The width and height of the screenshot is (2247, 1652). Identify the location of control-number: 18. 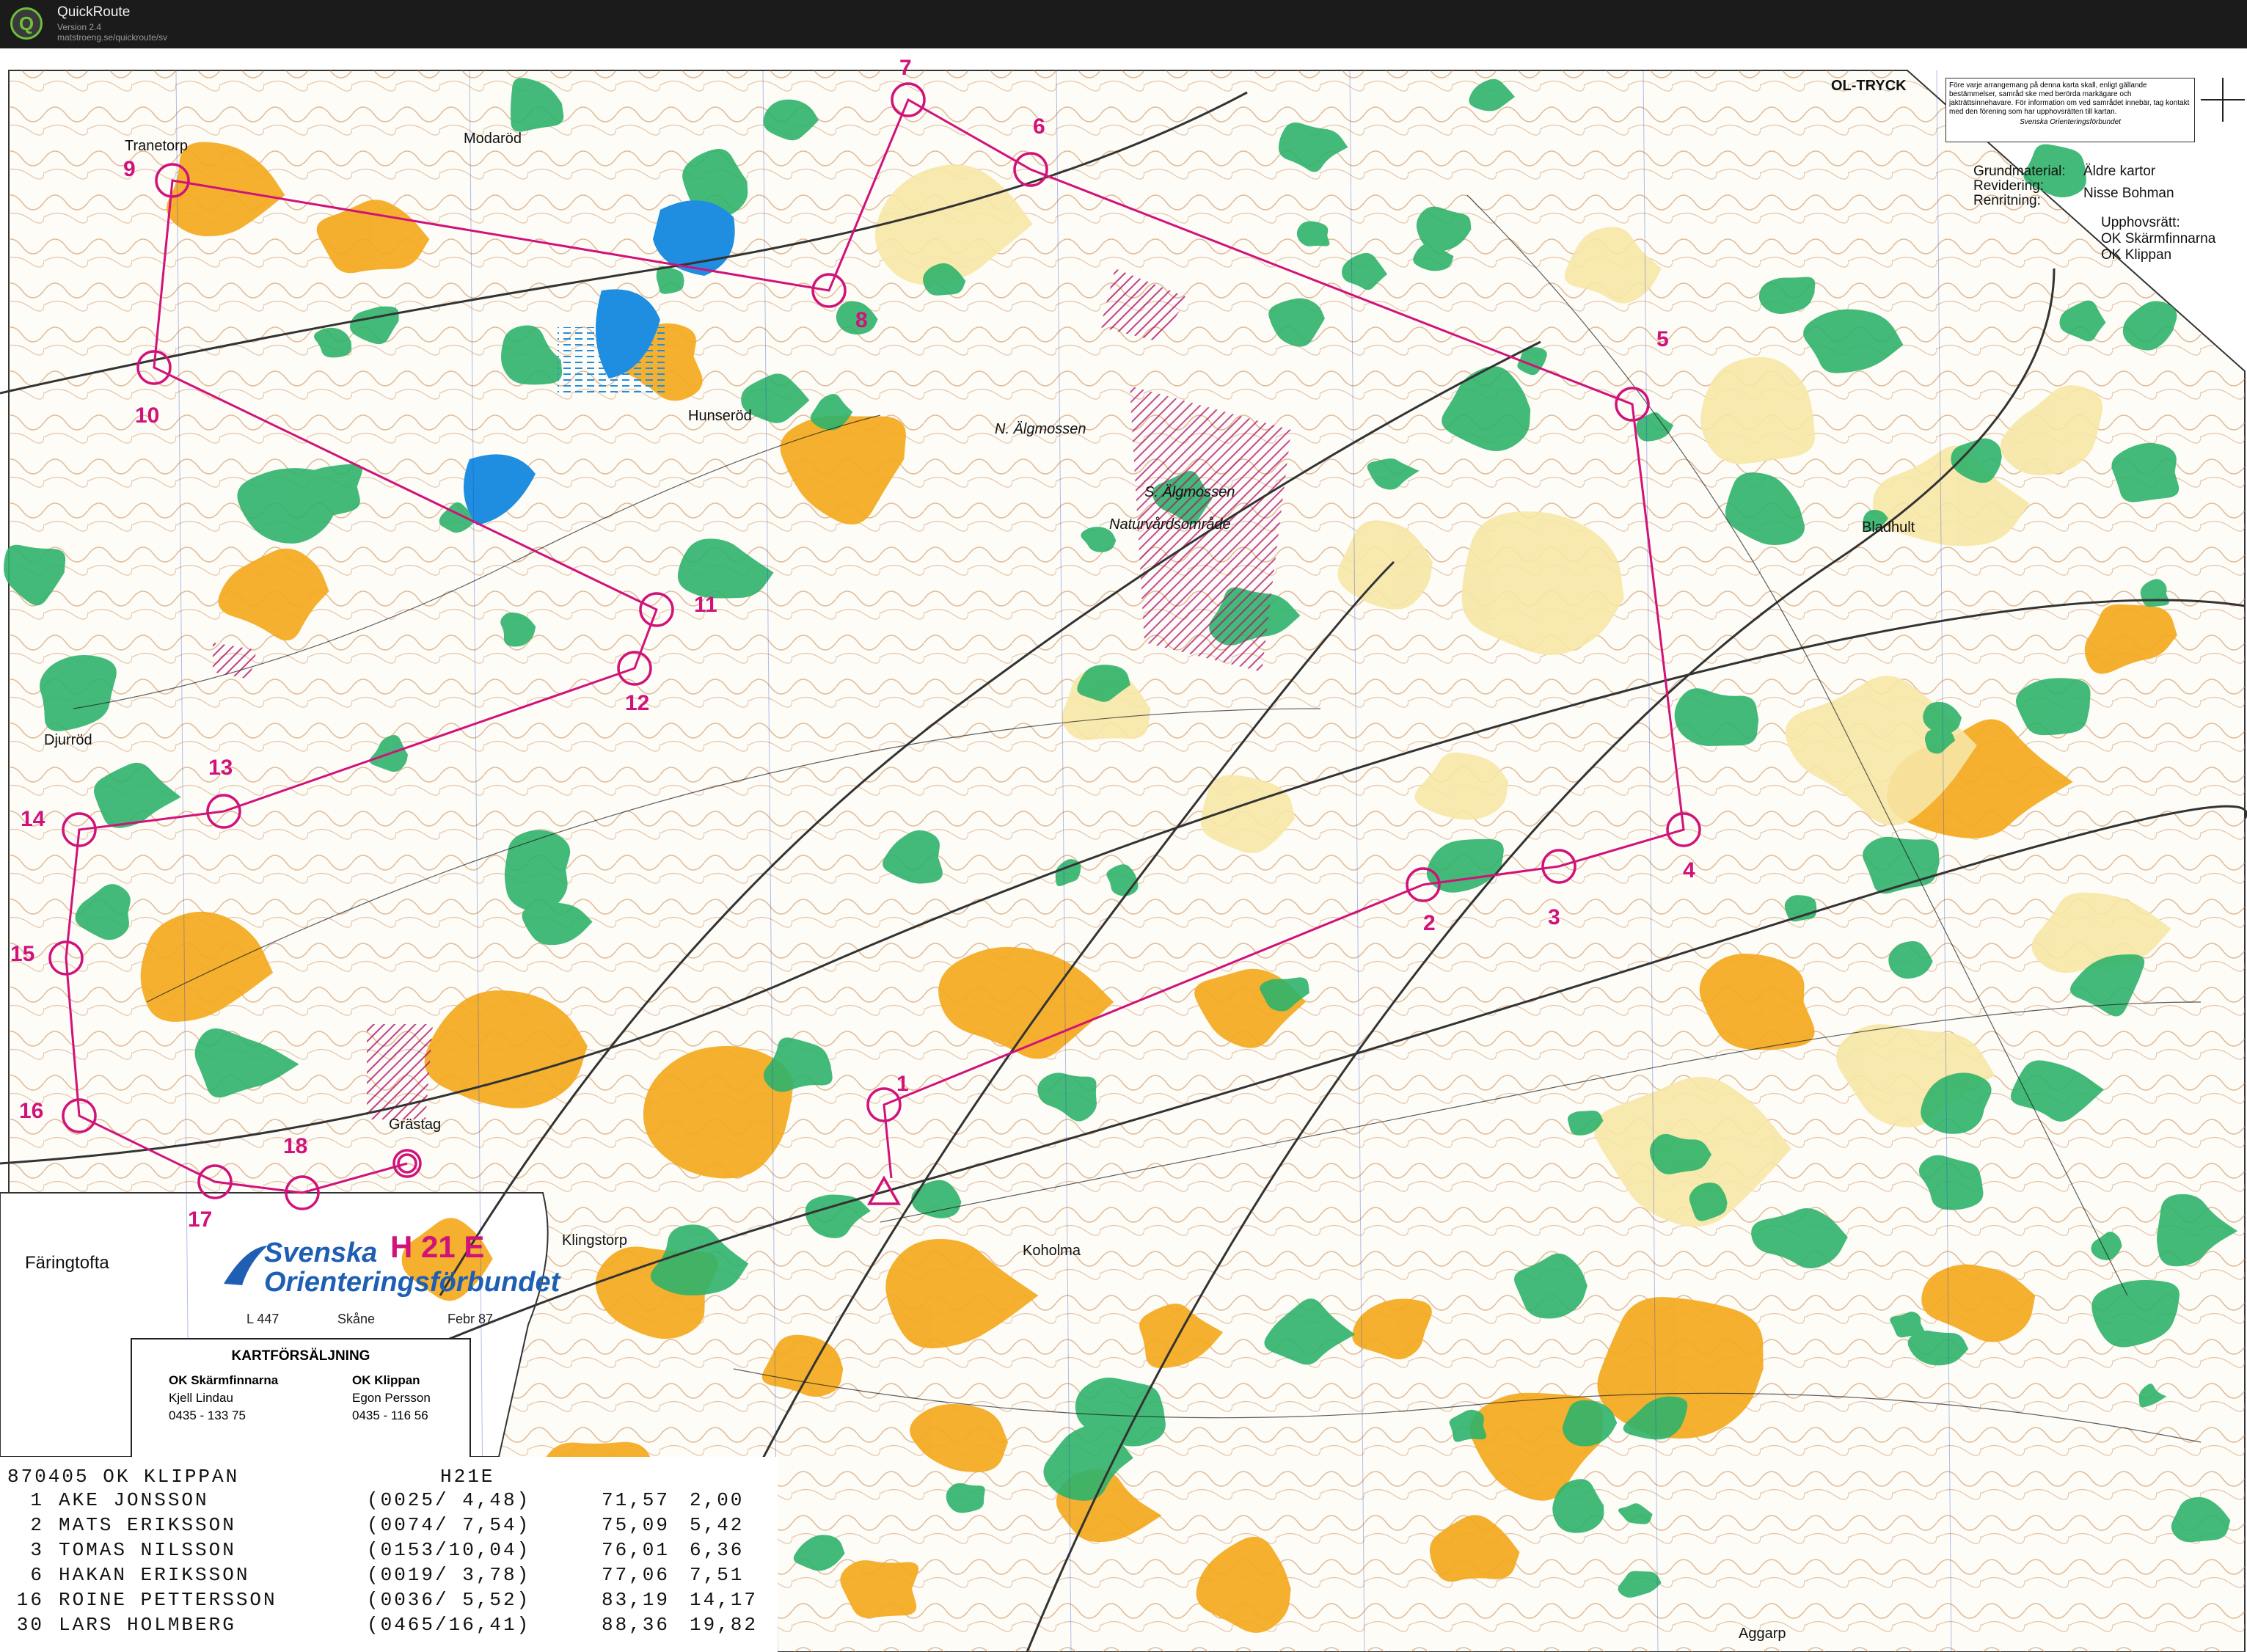
(295, 1146).